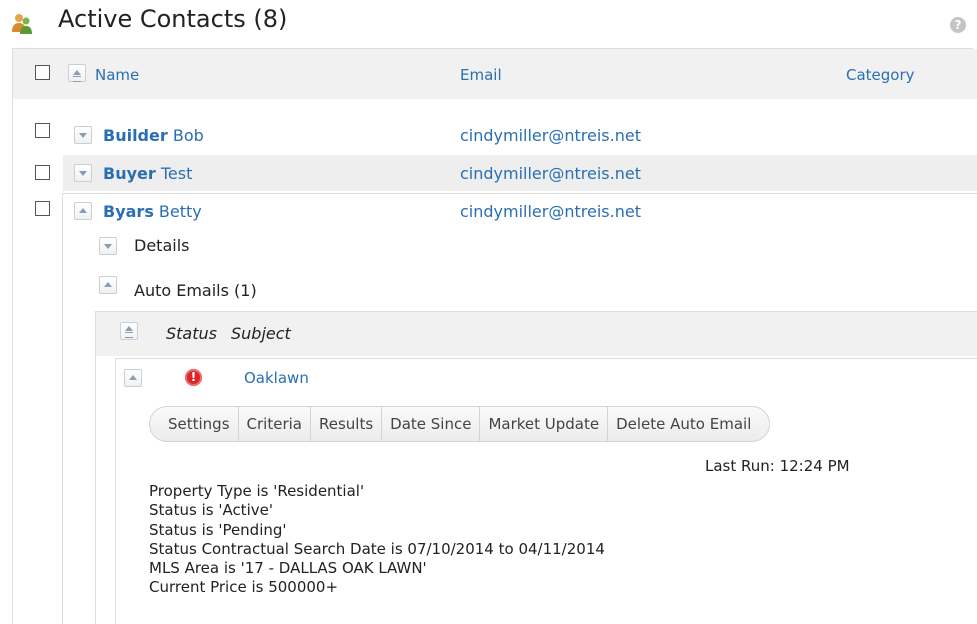 Image resolution: width=977 pixels, height=624 pixels. I want to click on criteria-line: Current Price is 500000+, so click(244, 587).